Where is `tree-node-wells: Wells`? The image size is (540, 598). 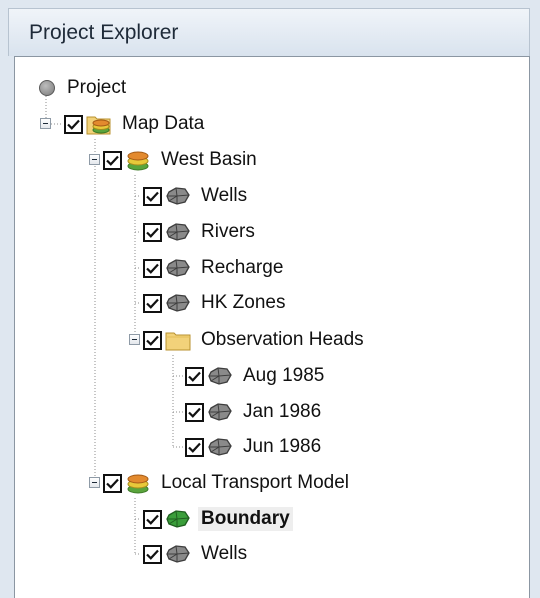 tree-node-wells: Wells is located at coordinates (196, 196).